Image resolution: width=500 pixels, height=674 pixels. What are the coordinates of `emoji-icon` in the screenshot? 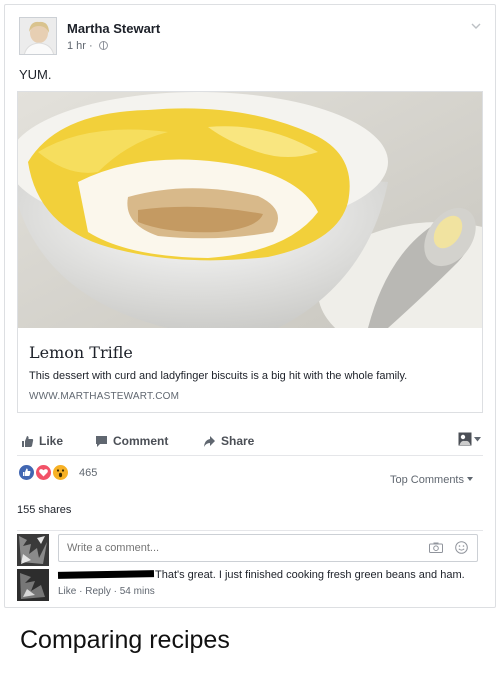 It's located at (461, 547).